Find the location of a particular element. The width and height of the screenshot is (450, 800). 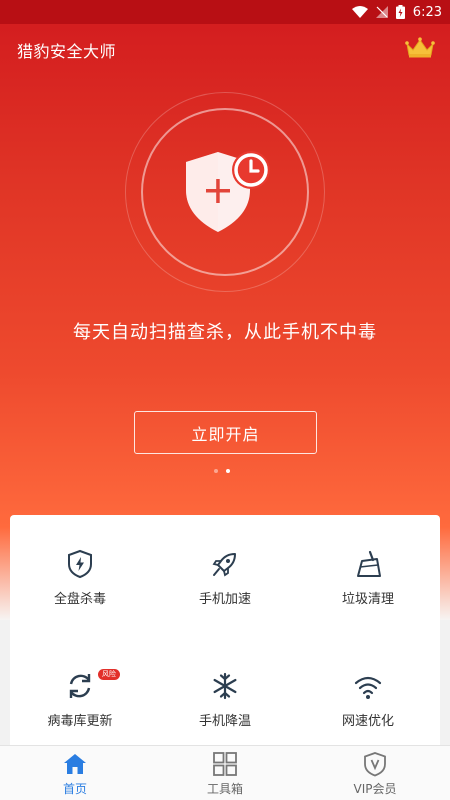

feature-label: 垃圾清理 is located at coordinates (367, 599).